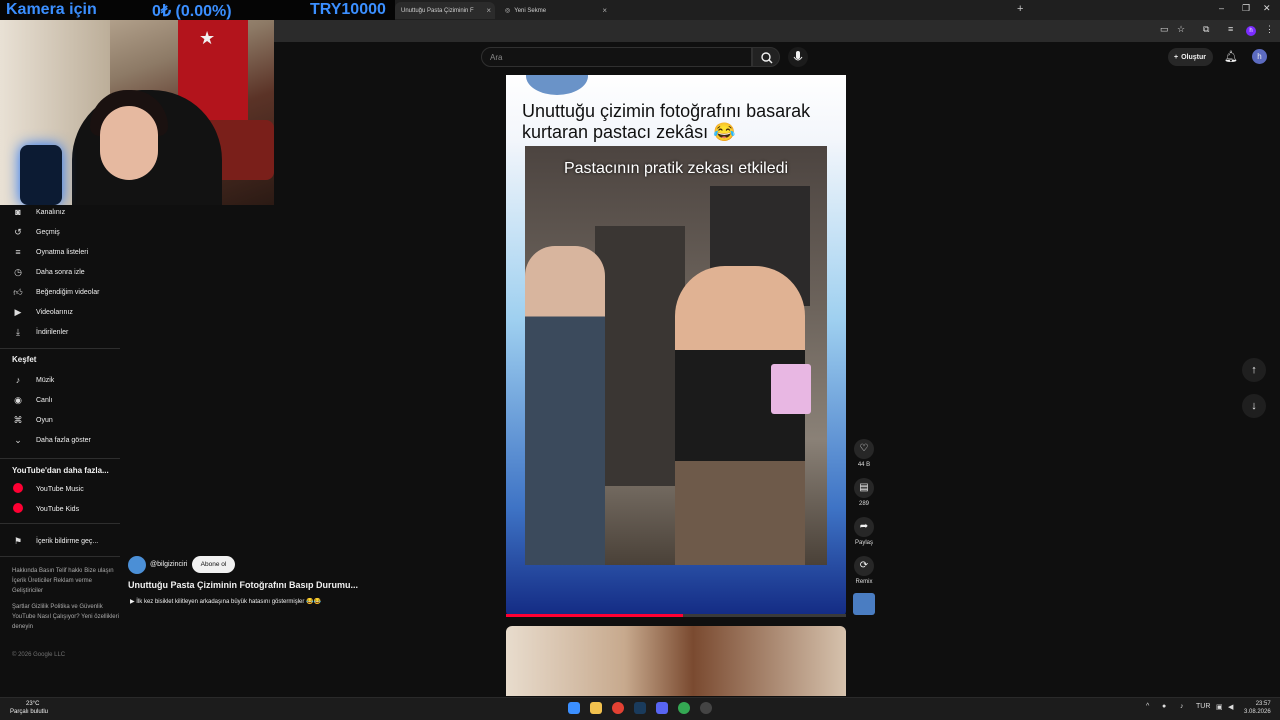 The width and height of the screenshot is (1280, 720). I want to click on menu-icon: ⋮, so click(1269, 29).